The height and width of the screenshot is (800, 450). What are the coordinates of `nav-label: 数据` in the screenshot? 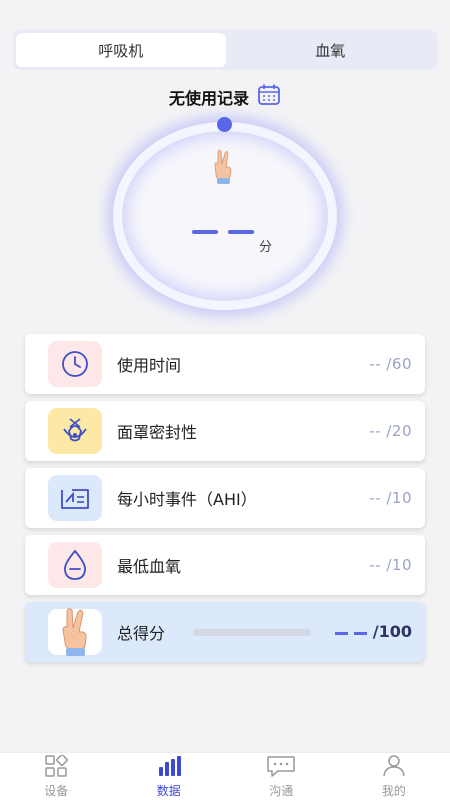 It's located at (168, 790).